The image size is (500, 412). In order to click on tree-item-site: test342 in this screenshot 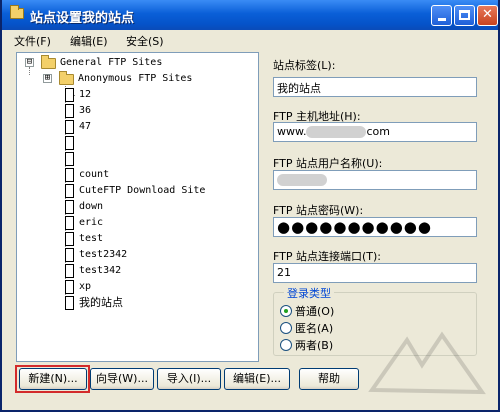, I will do `click(132, 271)`.